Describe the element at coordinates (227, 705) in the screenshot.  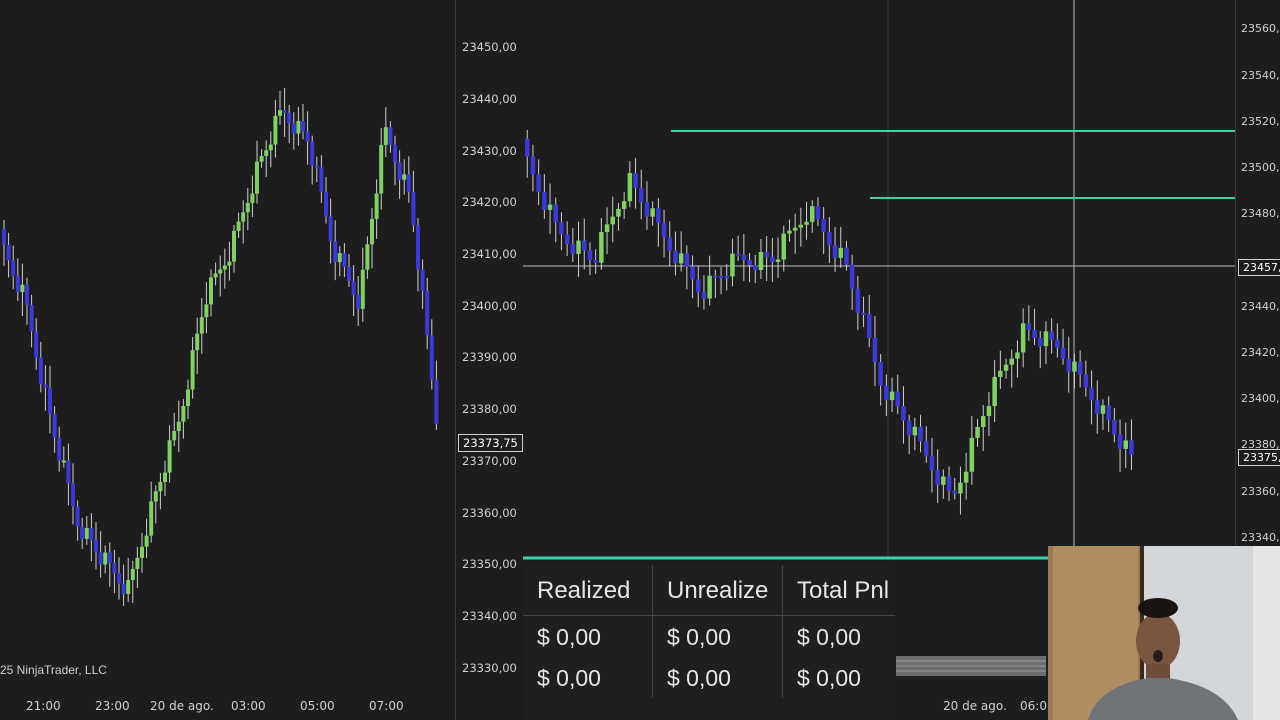
I see `left-time-axis: 21:00 23:00 20 de ago. 03:00 05:00 07:00` at that location.